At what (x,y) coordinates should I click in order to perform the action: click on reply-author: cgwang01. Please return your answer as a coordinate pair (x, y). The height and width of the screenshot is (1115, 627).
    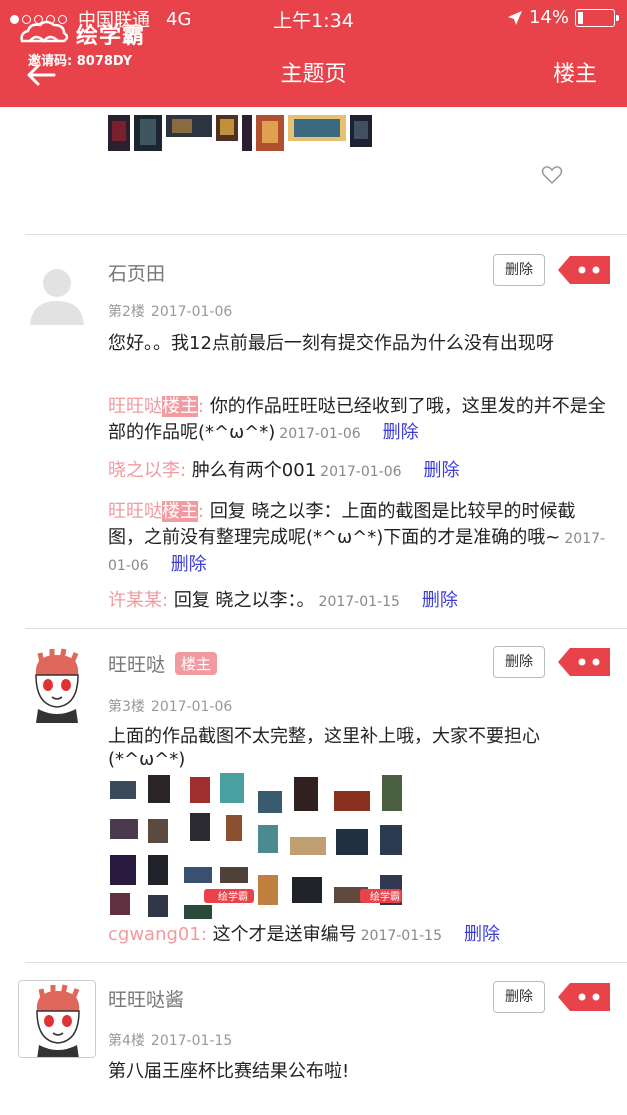
    Looking at the image, I should click on (154, 934).